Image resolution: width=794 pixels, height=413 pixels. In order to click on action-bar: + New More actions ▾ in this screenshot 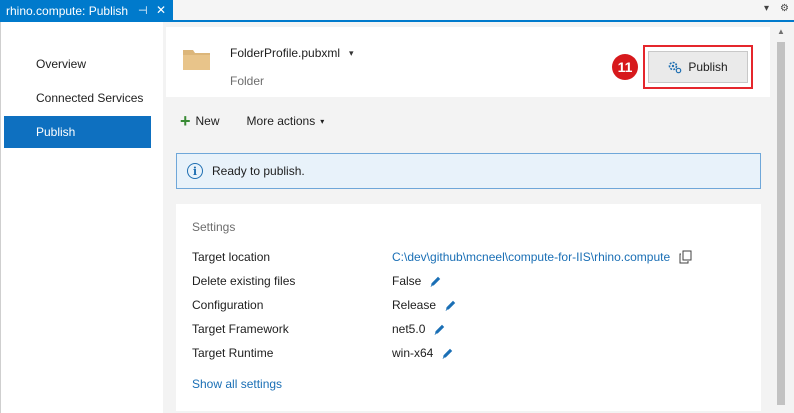, I will do `click(252, 121)`.